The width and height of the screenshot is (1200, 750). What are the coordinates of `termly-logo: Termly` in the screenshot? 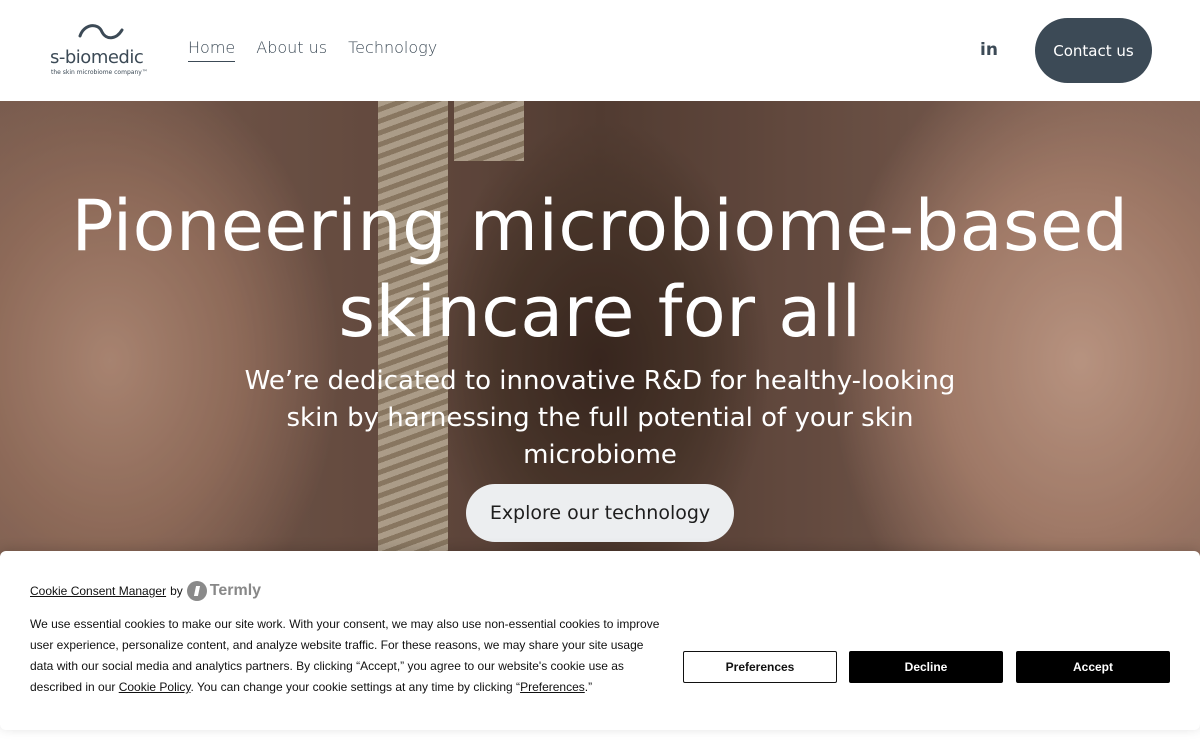 It's located at (224, 591).